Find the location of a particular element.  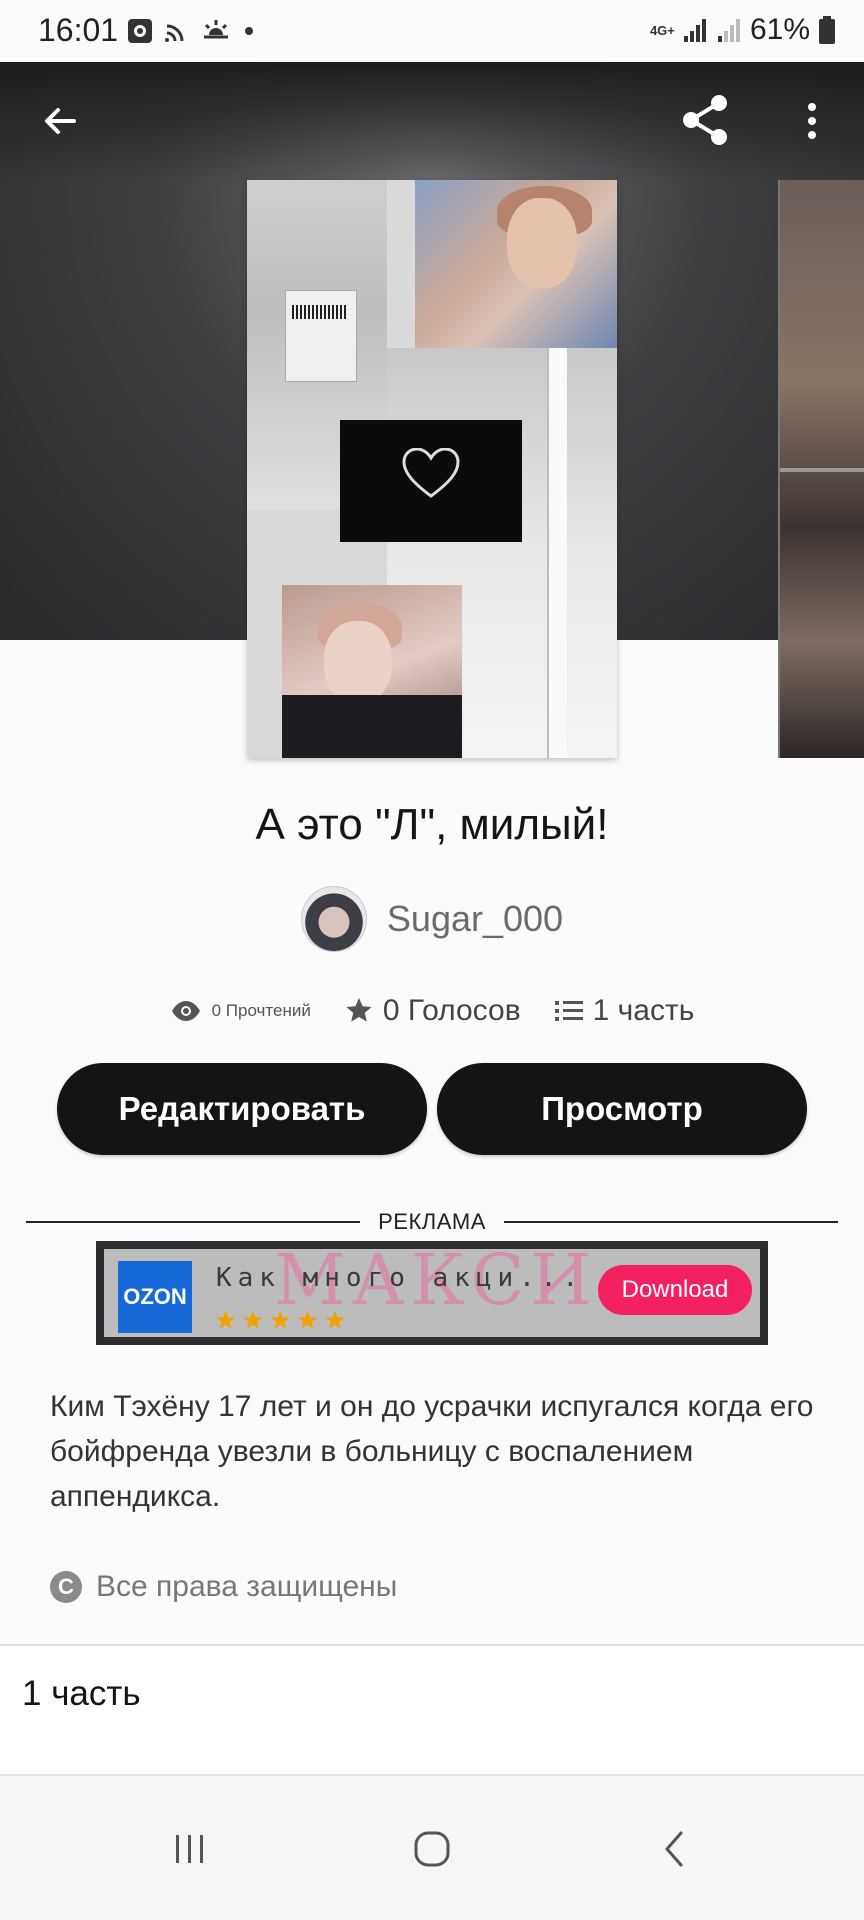

back-button is located at coordinates (60, 121).